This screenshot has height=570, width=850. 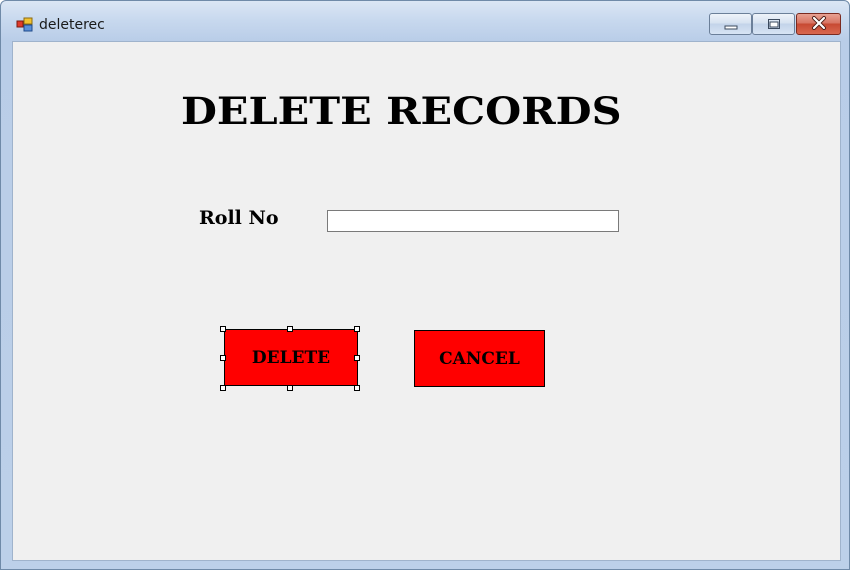 I want to click on page-title: DELETE RECORDS, so click(x=401, y=111).